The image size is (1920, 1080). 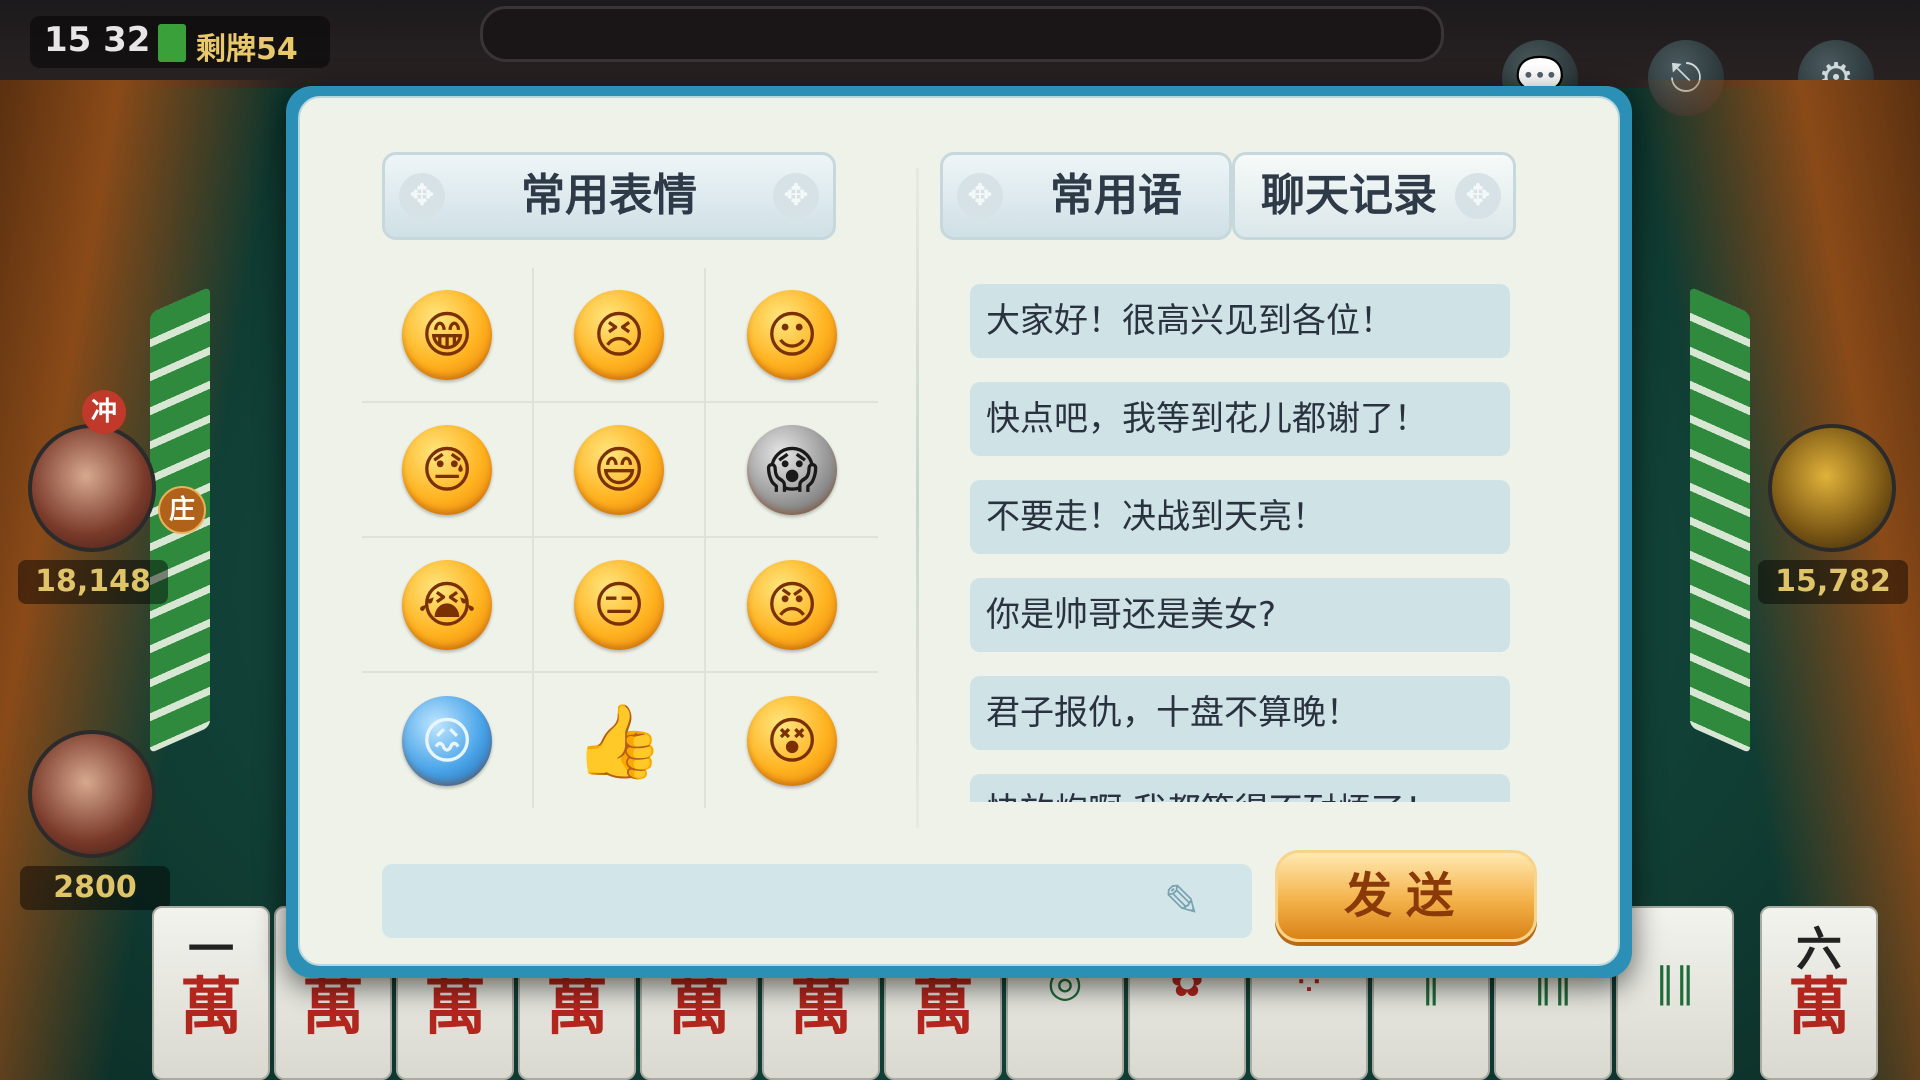 I want to click on tab-common-phrases-label: 常用语, so click(x=1116, y=195).